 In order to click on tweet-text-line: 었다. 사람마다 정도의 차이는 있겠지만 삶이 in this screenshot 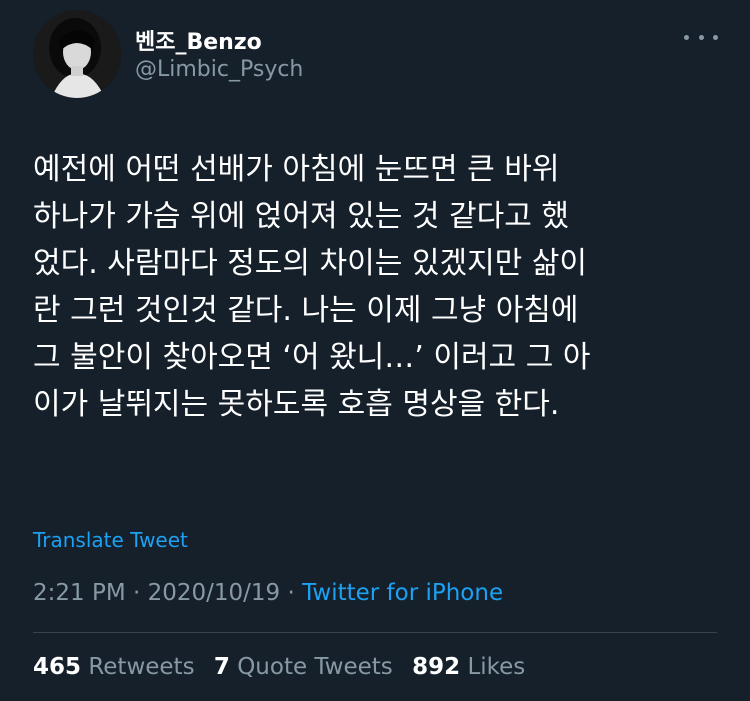, I will do `click(310, 263)`.